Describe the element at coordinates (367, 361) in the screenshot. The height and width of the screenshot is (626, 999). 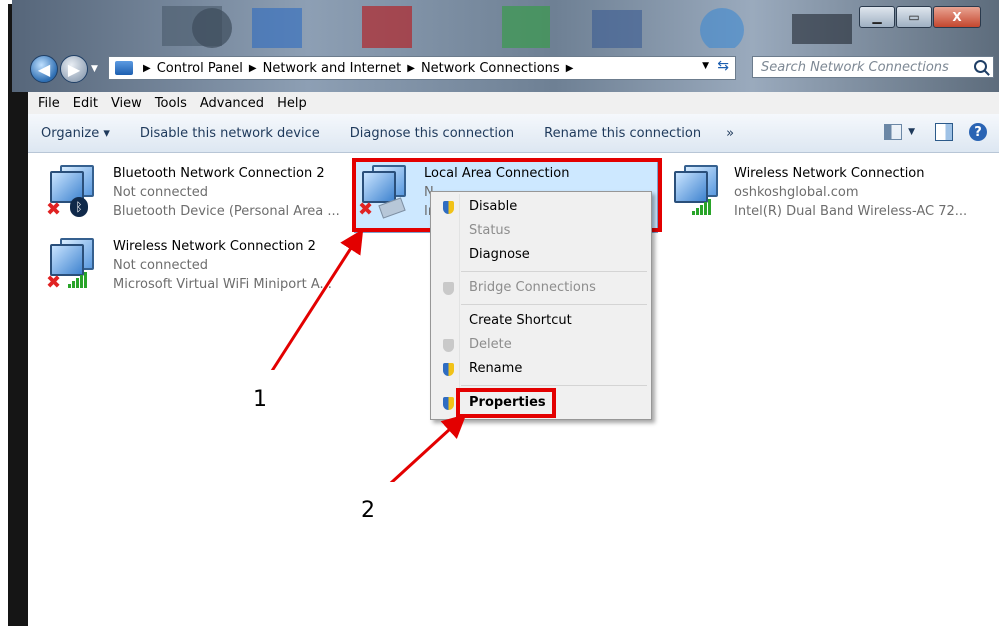
I see `annotation-arrows` at that location.